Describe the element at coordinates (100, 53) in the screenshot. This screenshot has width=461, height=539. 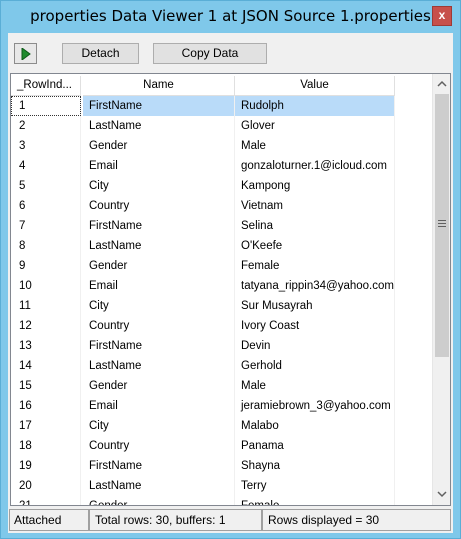
I see `detach-button: Detach` at that location.